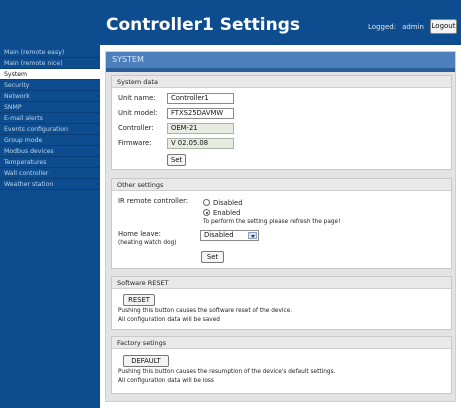 Image resolution: width=461 pixels, height=408 pixels. I want to click on sidebar-item-network: Network, so click(50, 96).